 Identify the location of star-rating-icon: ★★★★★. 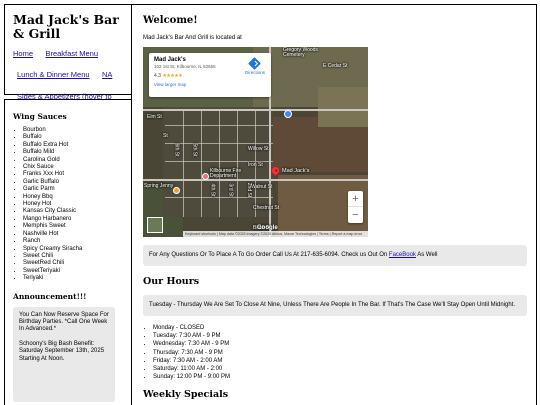
(172, 76).